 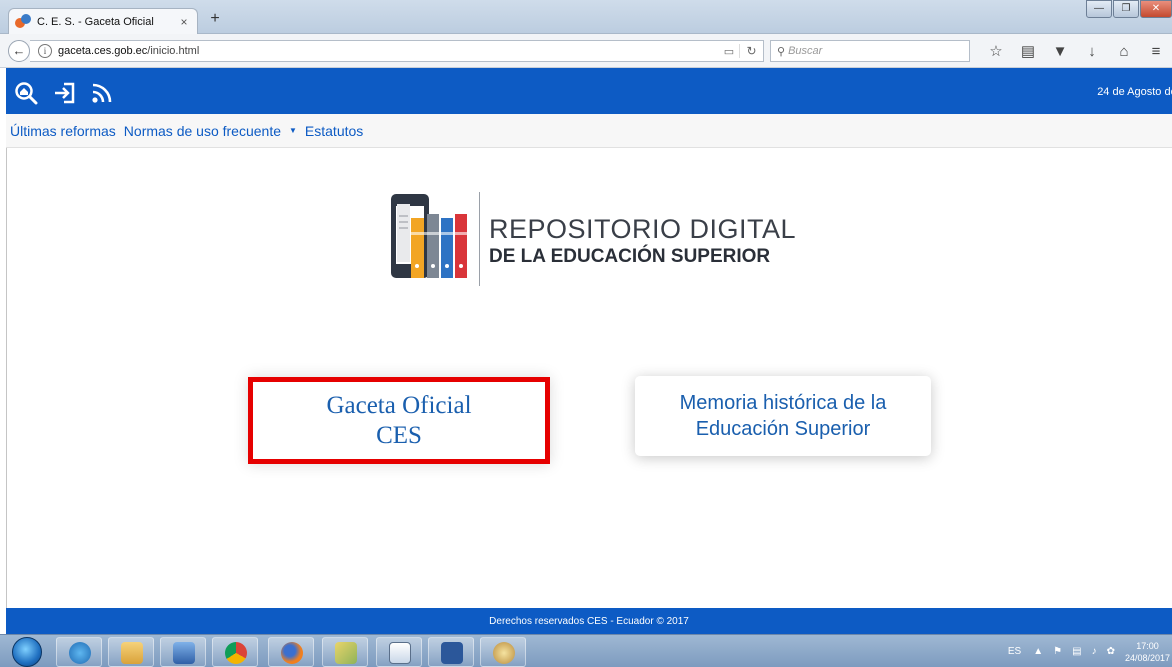 I want to click on new-tab-button: +, so click(x=215, y=19).